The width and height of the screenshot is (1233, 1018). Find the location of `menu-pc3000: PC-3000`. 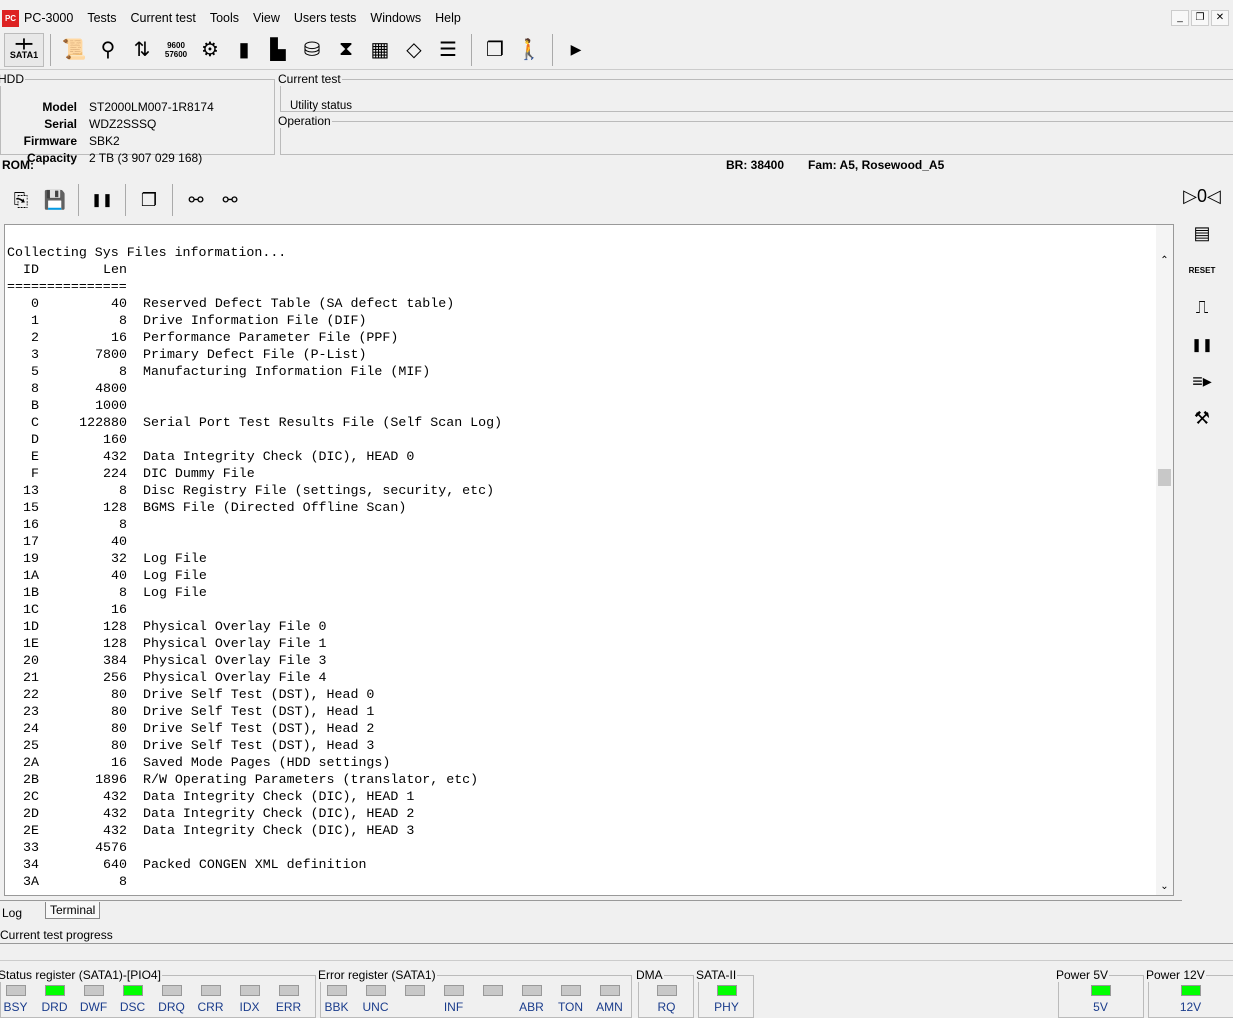

menu-pc3000: PC-3000 is located at coordinates (48, 18).